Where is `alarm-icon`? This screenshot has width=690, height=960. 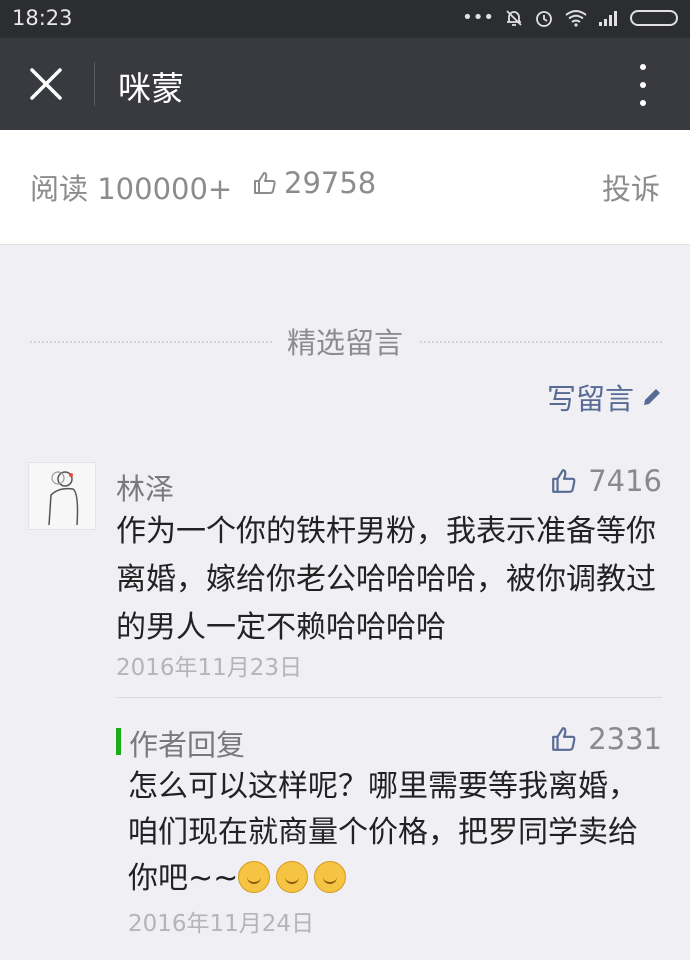
alarm-icon is located at coordinates (544, 18).